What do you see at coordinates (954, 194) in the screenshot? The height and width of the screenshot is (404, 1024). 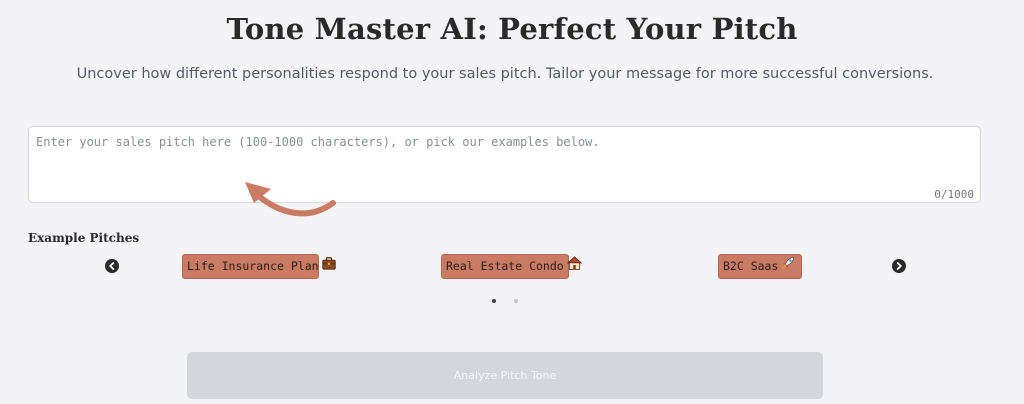 I see `character-counter: 0/1000` at bounding box center [954, 194].